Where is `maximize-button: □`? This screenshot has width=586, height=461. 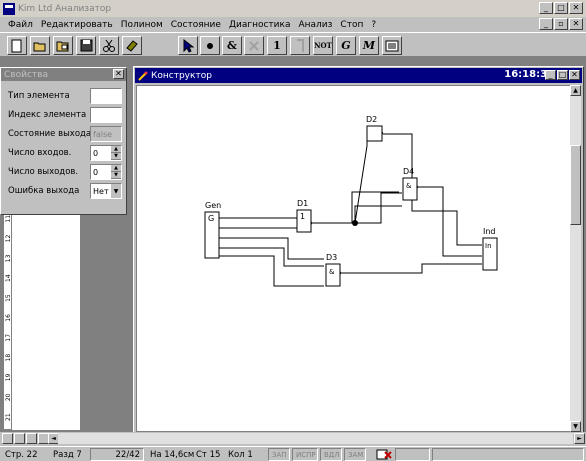 maximize-button: □ is located at coordinates (561, 8).